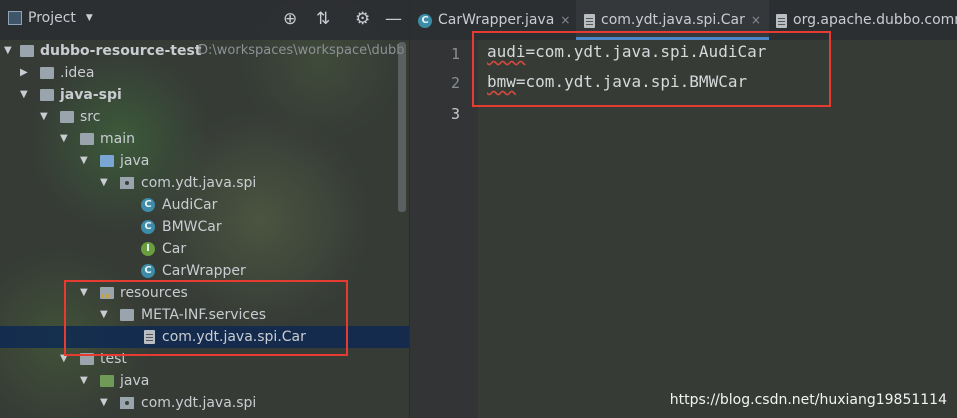  I want to click on project-title: Project, so click(52, 18).